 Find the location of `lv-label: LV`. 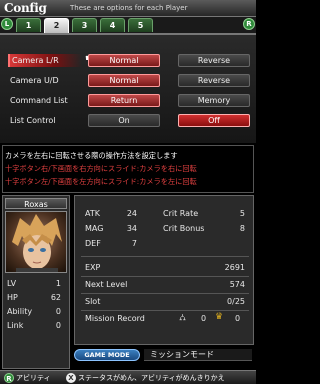

lv-label: LV is located at coordinates (12, 283).